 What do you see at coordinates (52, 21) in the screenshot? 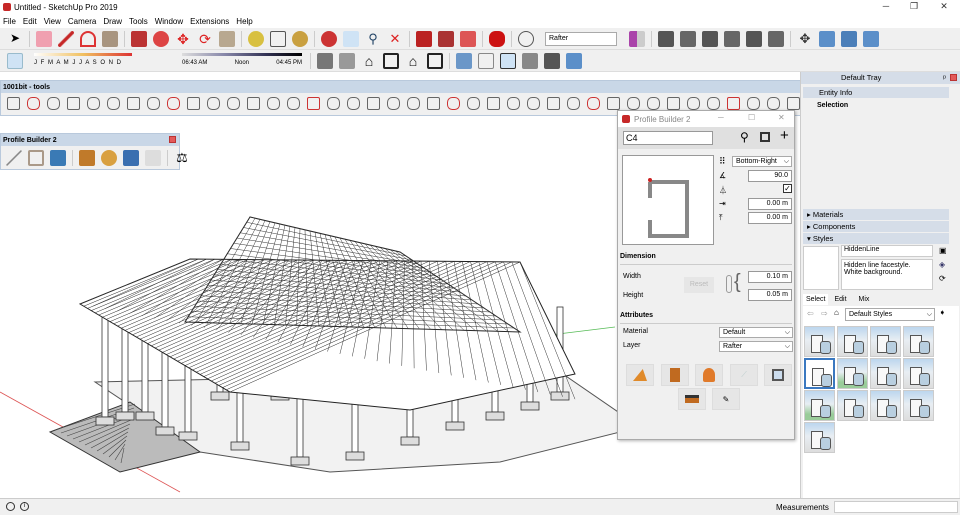
I see `menu-view: View` at bounding box center [52, 21].